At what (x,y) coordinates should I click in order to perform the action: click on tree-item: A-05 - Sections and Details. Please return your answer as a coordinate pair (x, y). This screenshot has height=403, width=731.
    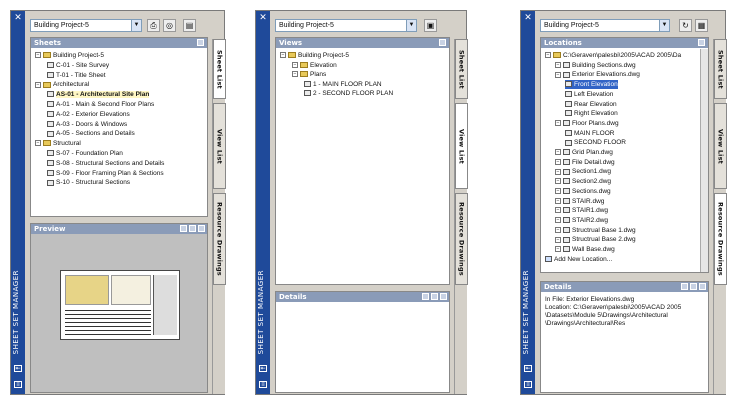
    Looking at the image, I should click on (91, 133).